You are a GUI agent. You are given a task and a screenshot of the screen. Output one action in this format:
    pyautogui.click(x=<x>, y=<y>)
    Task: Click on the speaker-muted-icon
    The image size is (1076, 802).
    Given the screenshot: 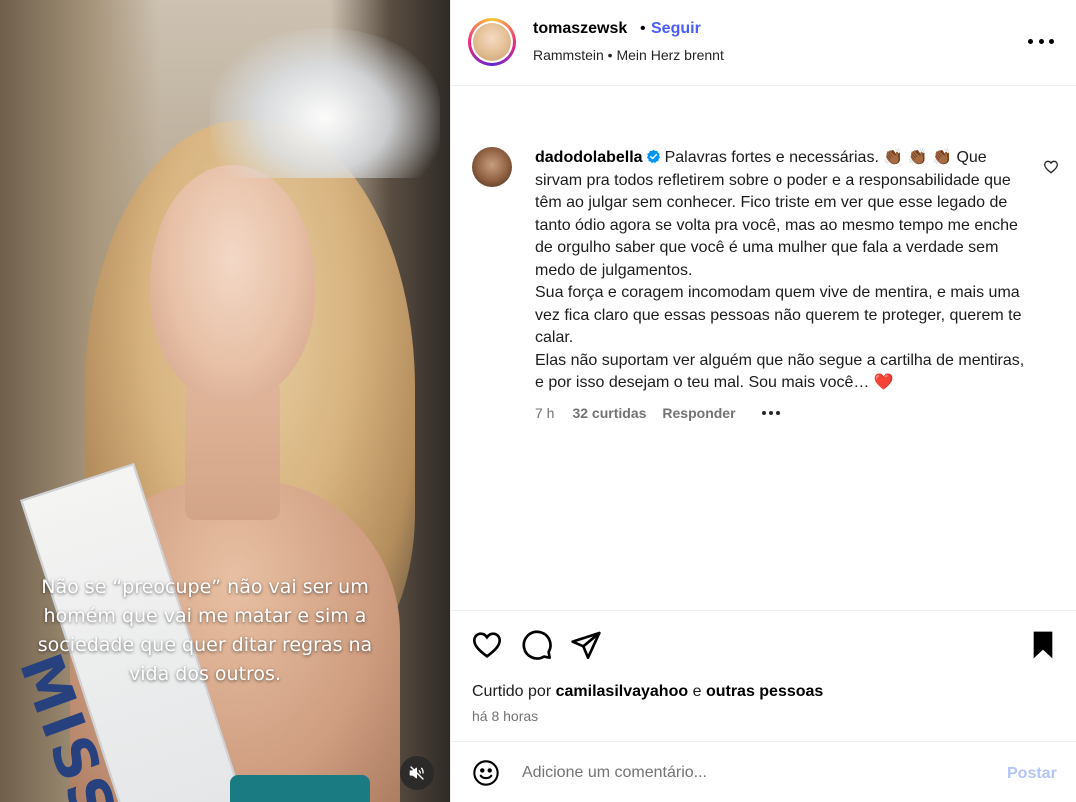 What is the action you would take?
    pyautogui.click(x=416, y=773)
    